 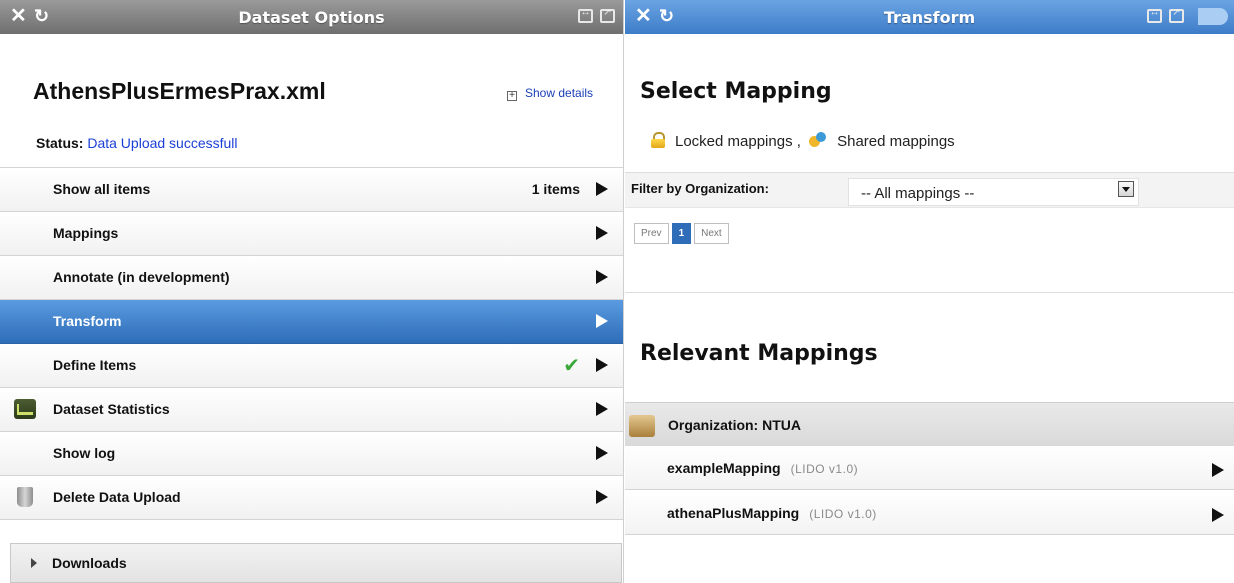 I want to click on next-page-button: Next, so click(x=711, y=233).